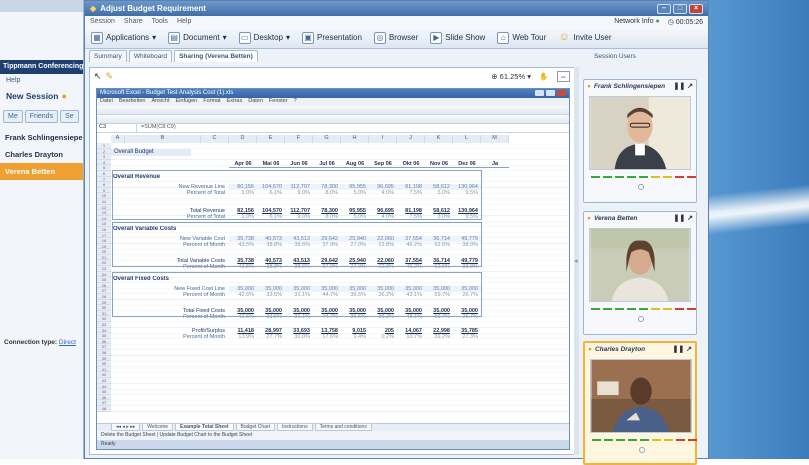 The height and width of the screenshot is (465, 809). What do you see at coordinates (154, 37) in the screenshot?
I see `chevron-down-icon: ▾` at bounding box center [154, 37].